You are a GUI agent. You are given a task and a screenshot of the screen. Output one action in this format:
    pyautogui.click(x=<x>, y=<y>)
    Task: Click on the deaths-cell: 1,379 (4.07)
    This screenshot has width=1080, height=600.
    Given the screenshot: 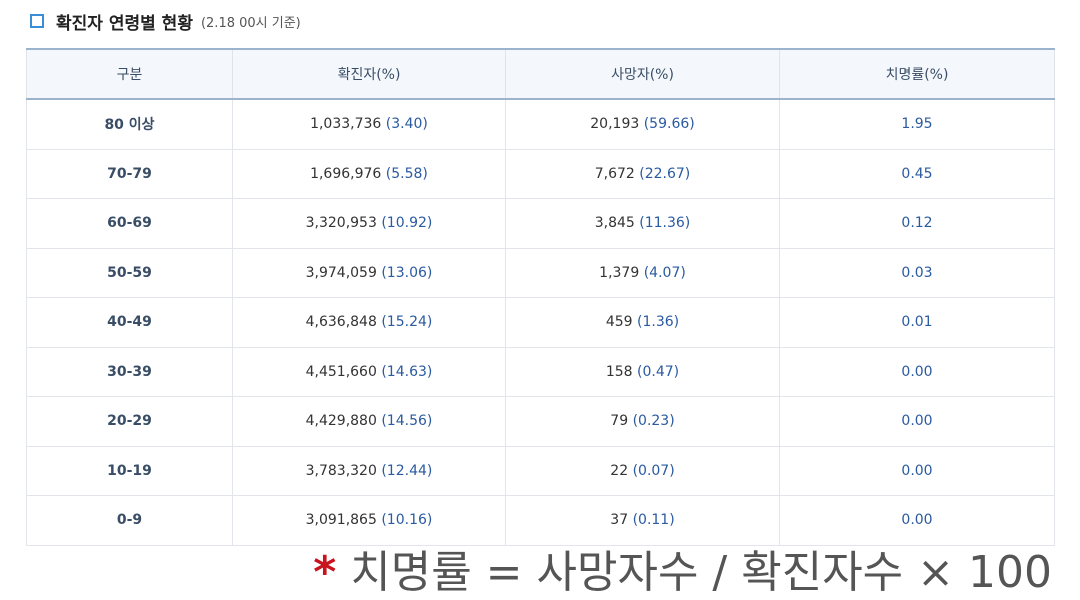 What is the action you would take?
    pyautogui.click(x=642, y=272)
    